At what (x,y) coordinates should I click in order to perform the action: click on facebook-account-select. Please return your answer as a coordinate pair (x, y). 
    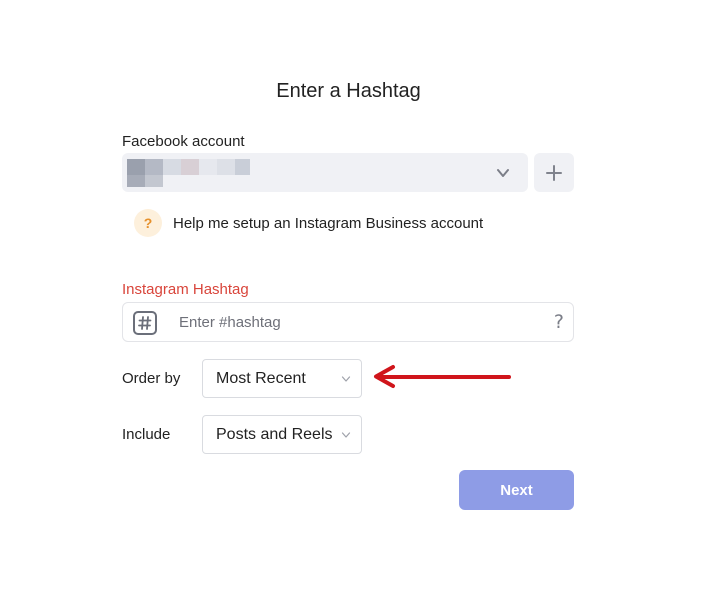
    Looking at the image, I should click on (325, 172).